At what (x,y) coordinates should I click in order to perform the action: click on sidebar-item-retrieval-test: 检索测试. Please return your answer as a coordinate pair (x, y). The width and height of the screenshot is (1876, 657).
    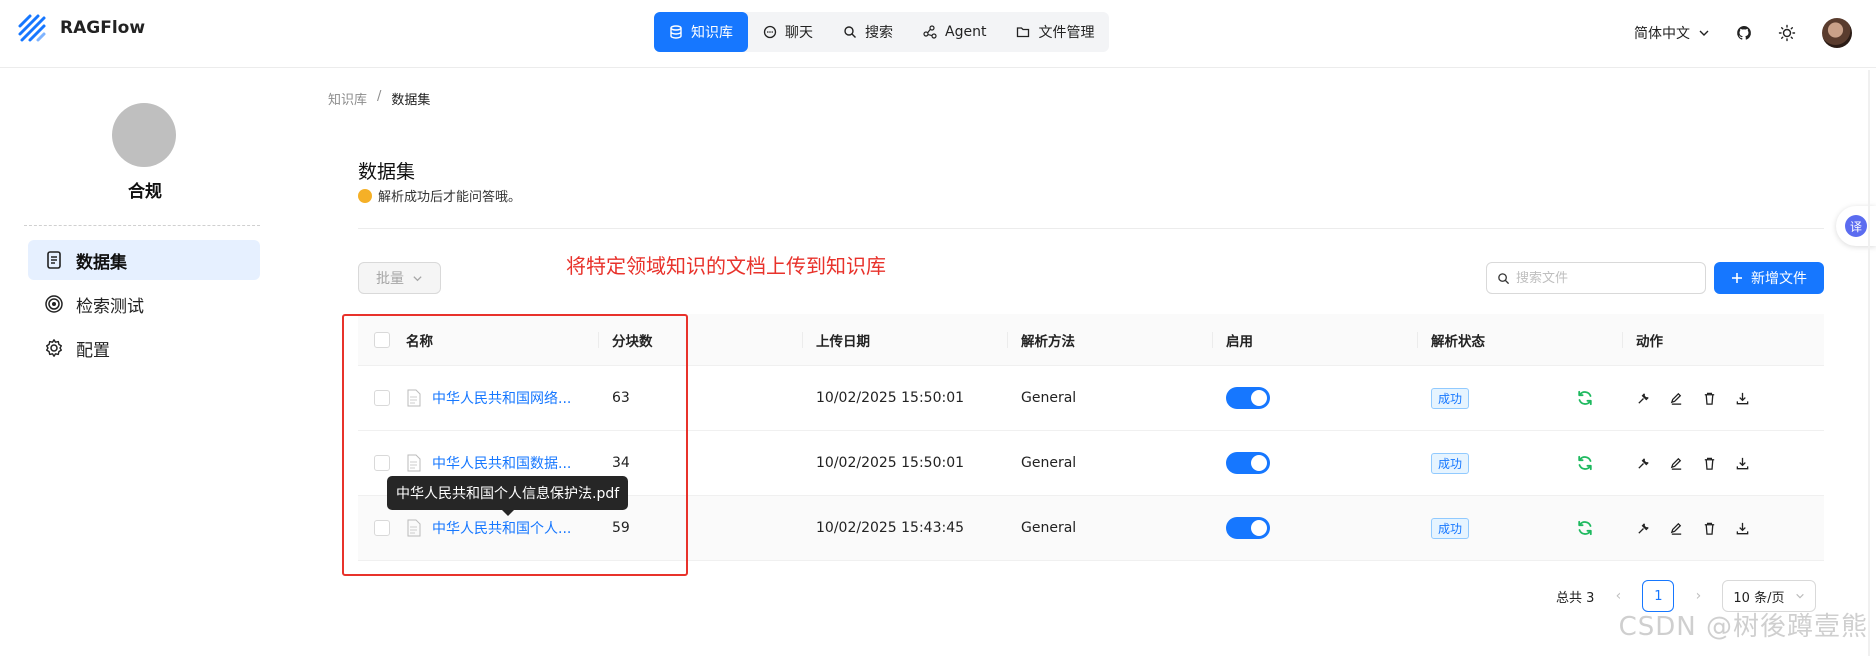
    Looking at the image, I should click on (144, 304).